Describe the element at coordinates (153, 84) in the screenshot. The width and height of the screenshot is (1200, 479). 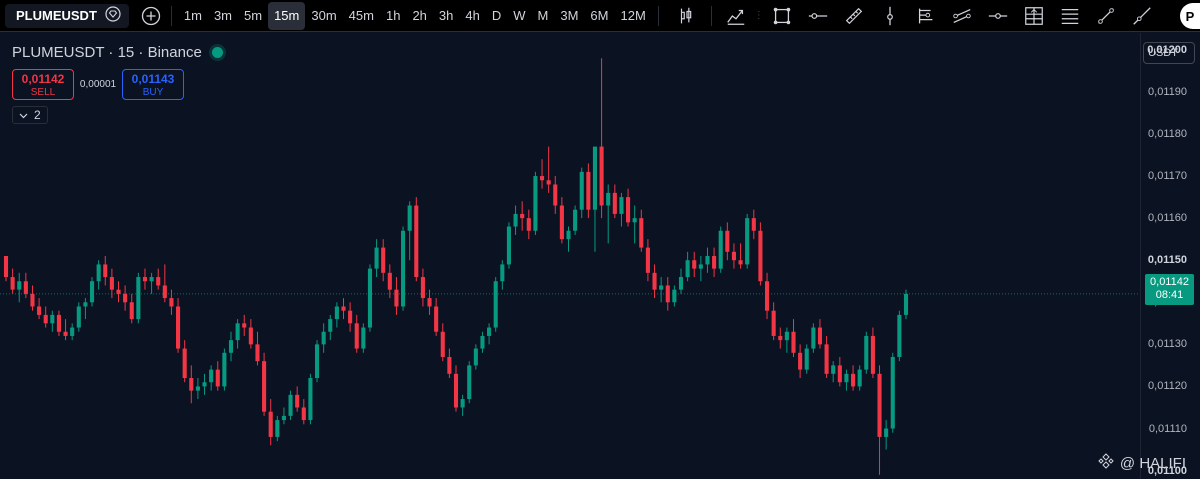
I see `buy-button: 0,01143 BUY` at that location.